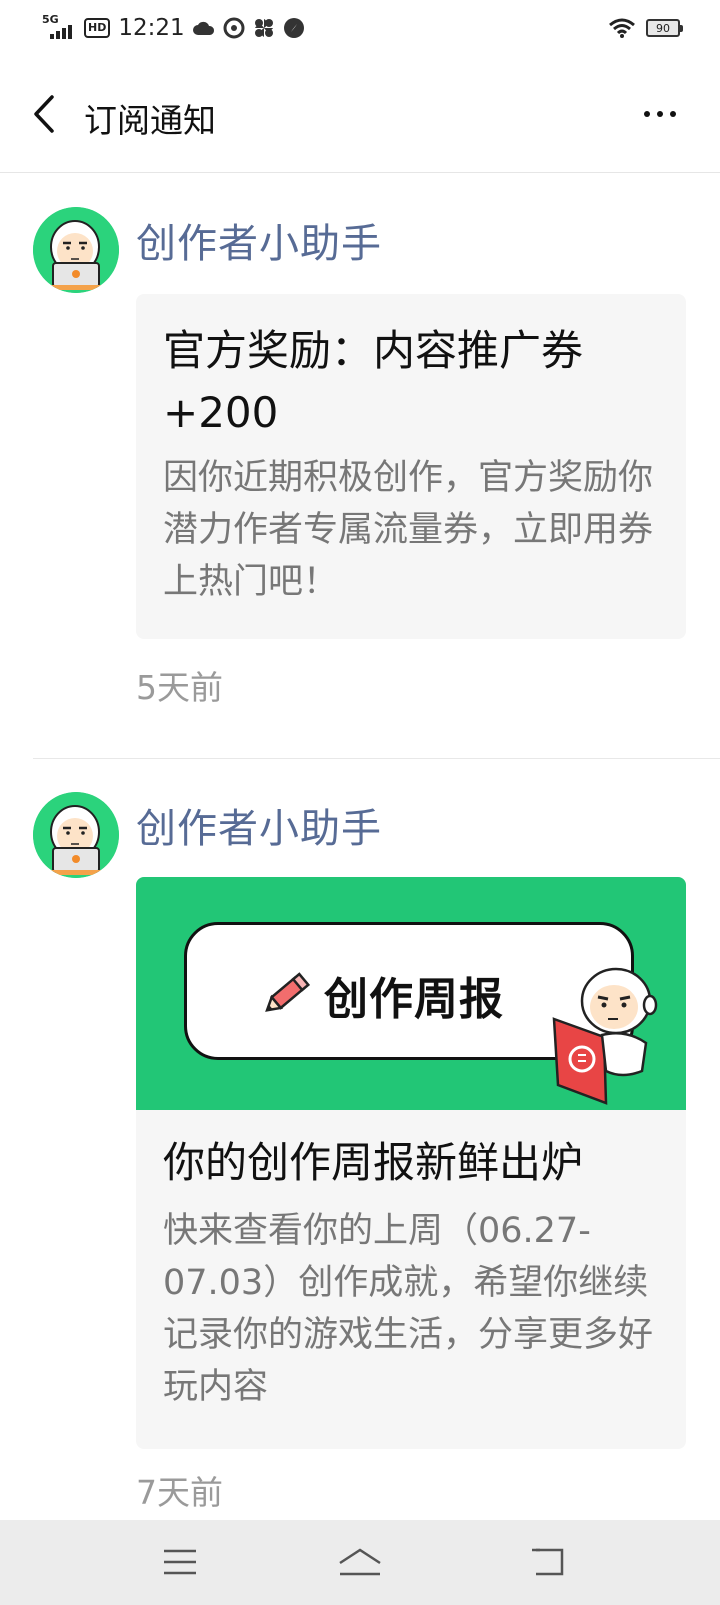 The image size is (720, 1605). I want to click on battery-level: 90, so click(663, 28).